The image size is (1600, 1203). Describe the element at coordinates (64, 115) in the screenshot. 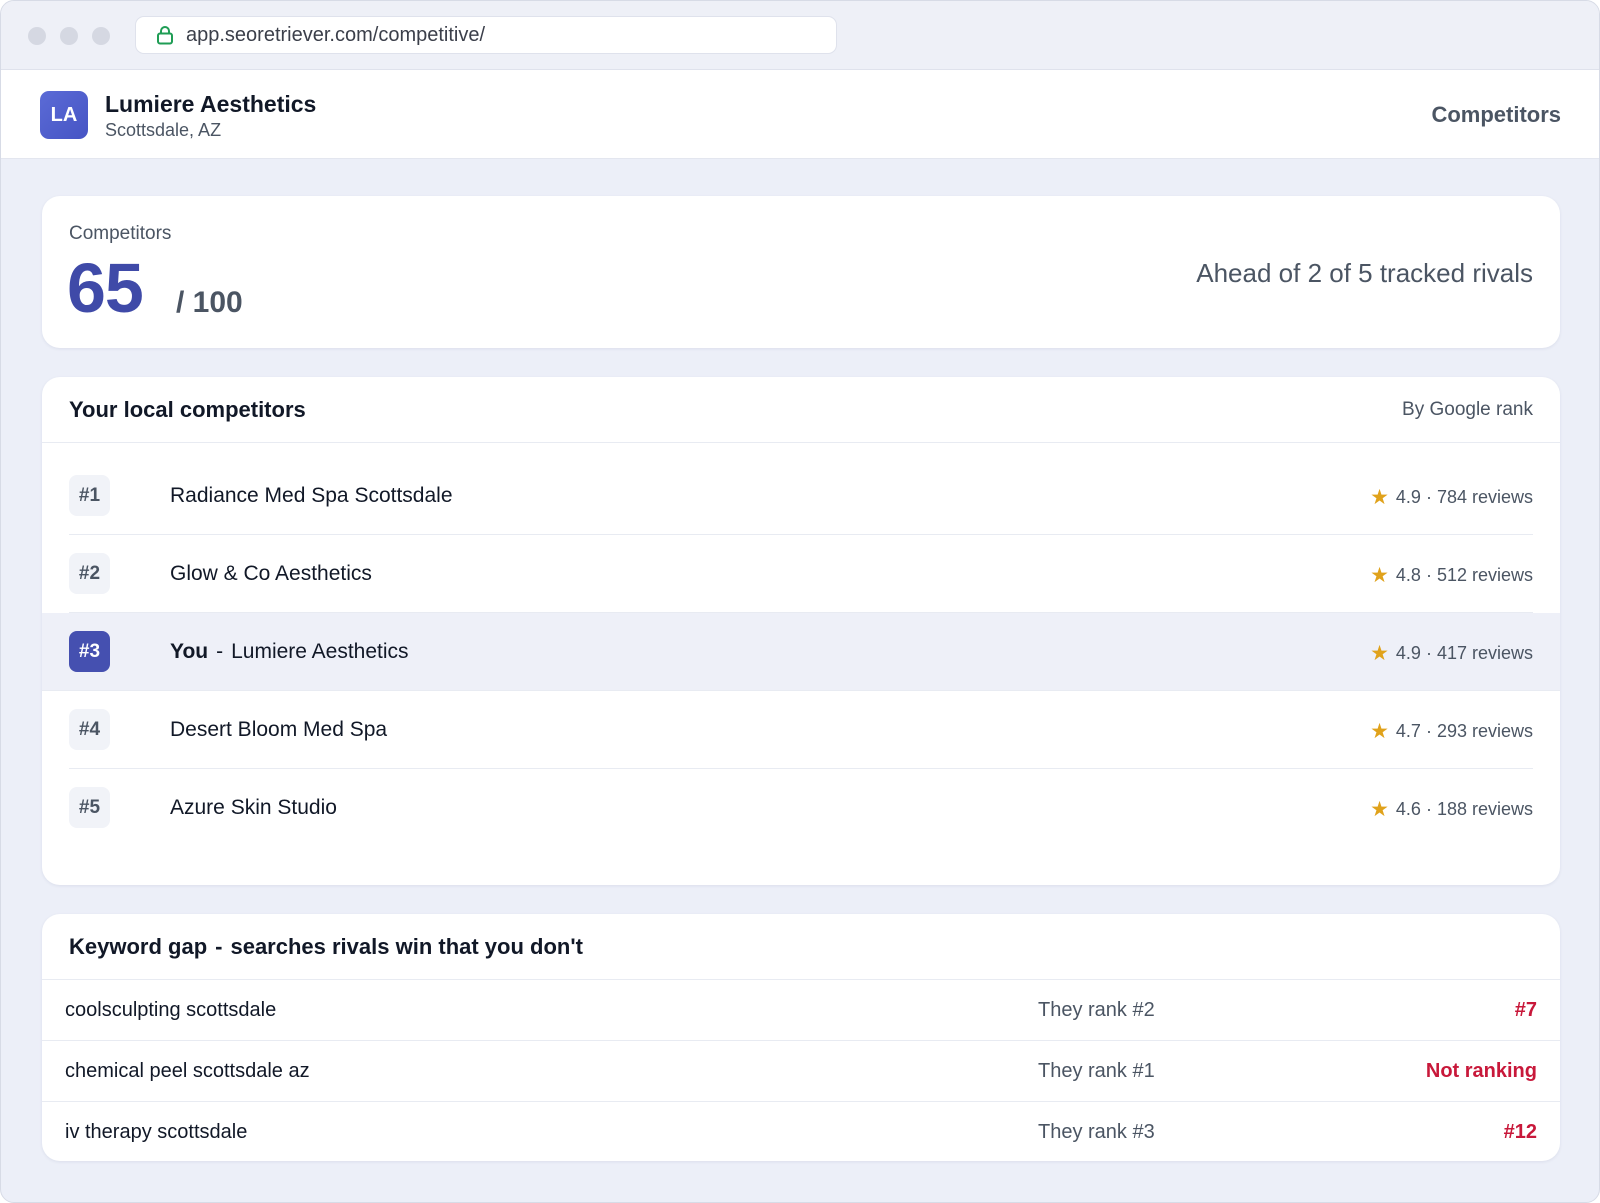

I see `business-logo: LA` at that location.